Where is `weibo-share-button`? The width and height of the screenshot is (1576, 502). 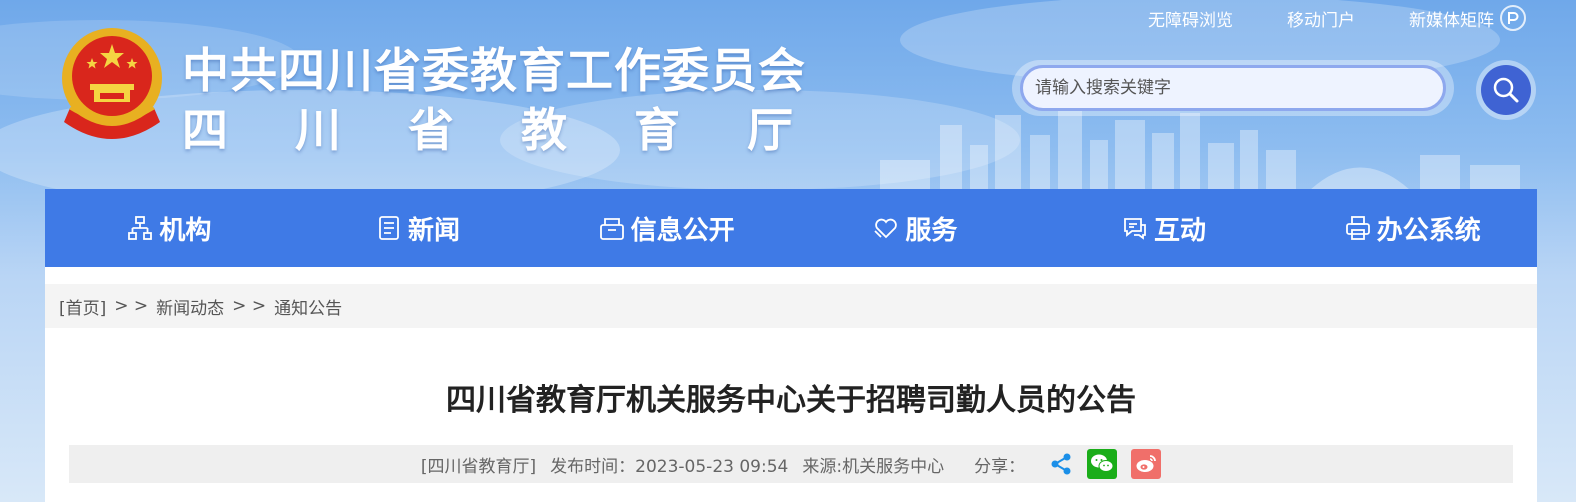
weibo-share-button is located at coordinates (1146, 464).